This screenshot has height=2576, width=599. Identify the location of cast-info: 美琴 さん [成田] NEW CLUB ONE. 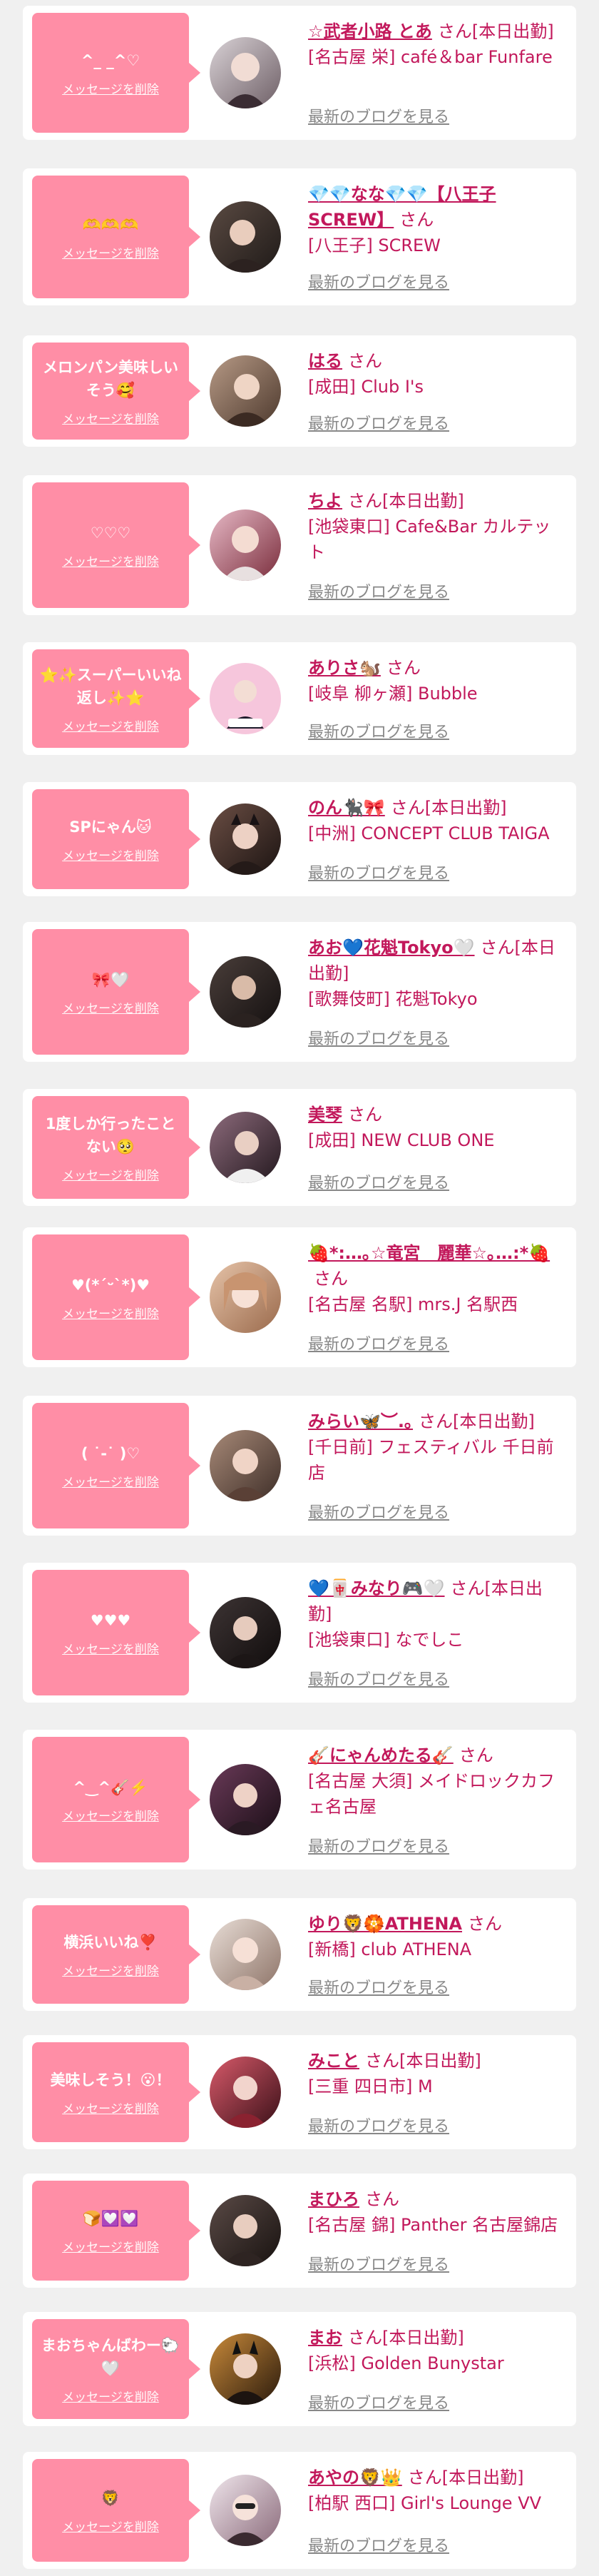
(437, 1127).